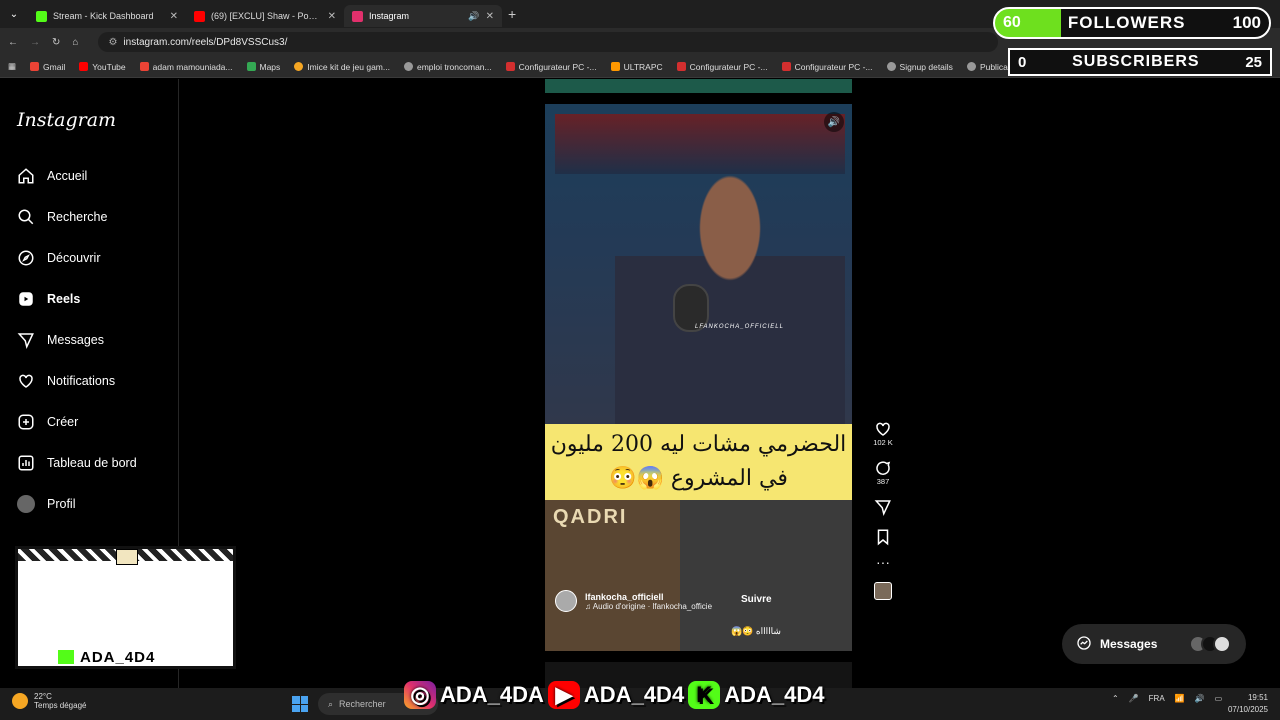  What do you see at coordinates (1115, 698) in the screenshot?
I see `chevron-up-icon: ⌃` at bounding box center [1115, 698].